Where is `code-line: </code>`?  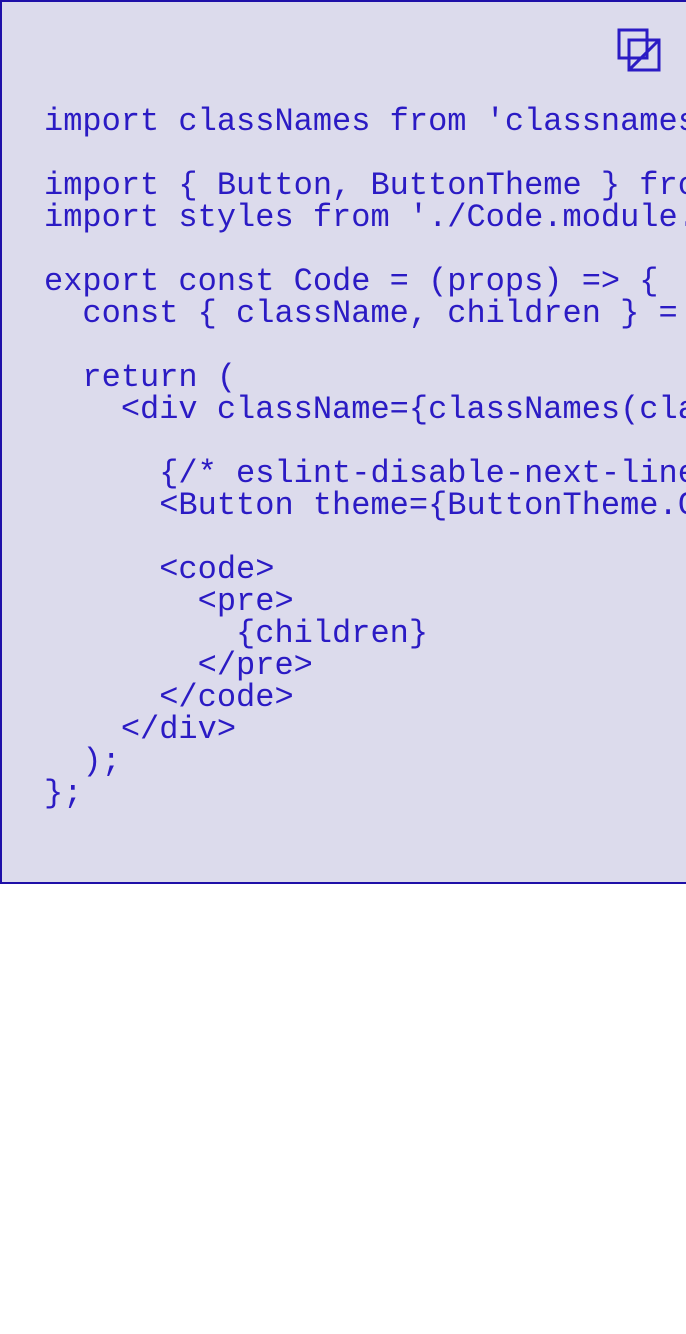 code-line: </code> is located at coordinates (169, 697).